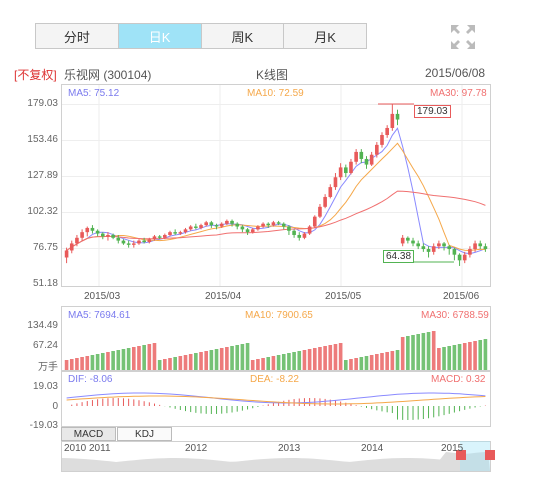 This screenshot has width=548, height=484. What do you see at coordinates (276, 461) in the screenshot?
I see `overview-sparkline` at bounding box center [276, 461].